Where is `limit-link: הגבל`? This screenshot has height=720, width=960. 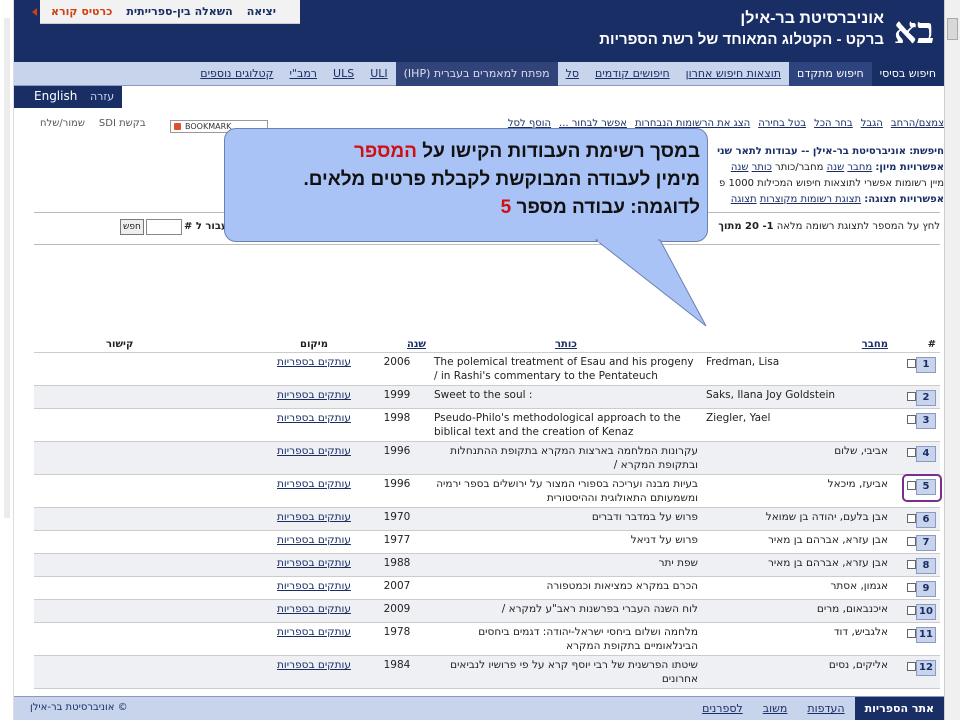 limit-link: הגבל is located at coordinates (872, 123).